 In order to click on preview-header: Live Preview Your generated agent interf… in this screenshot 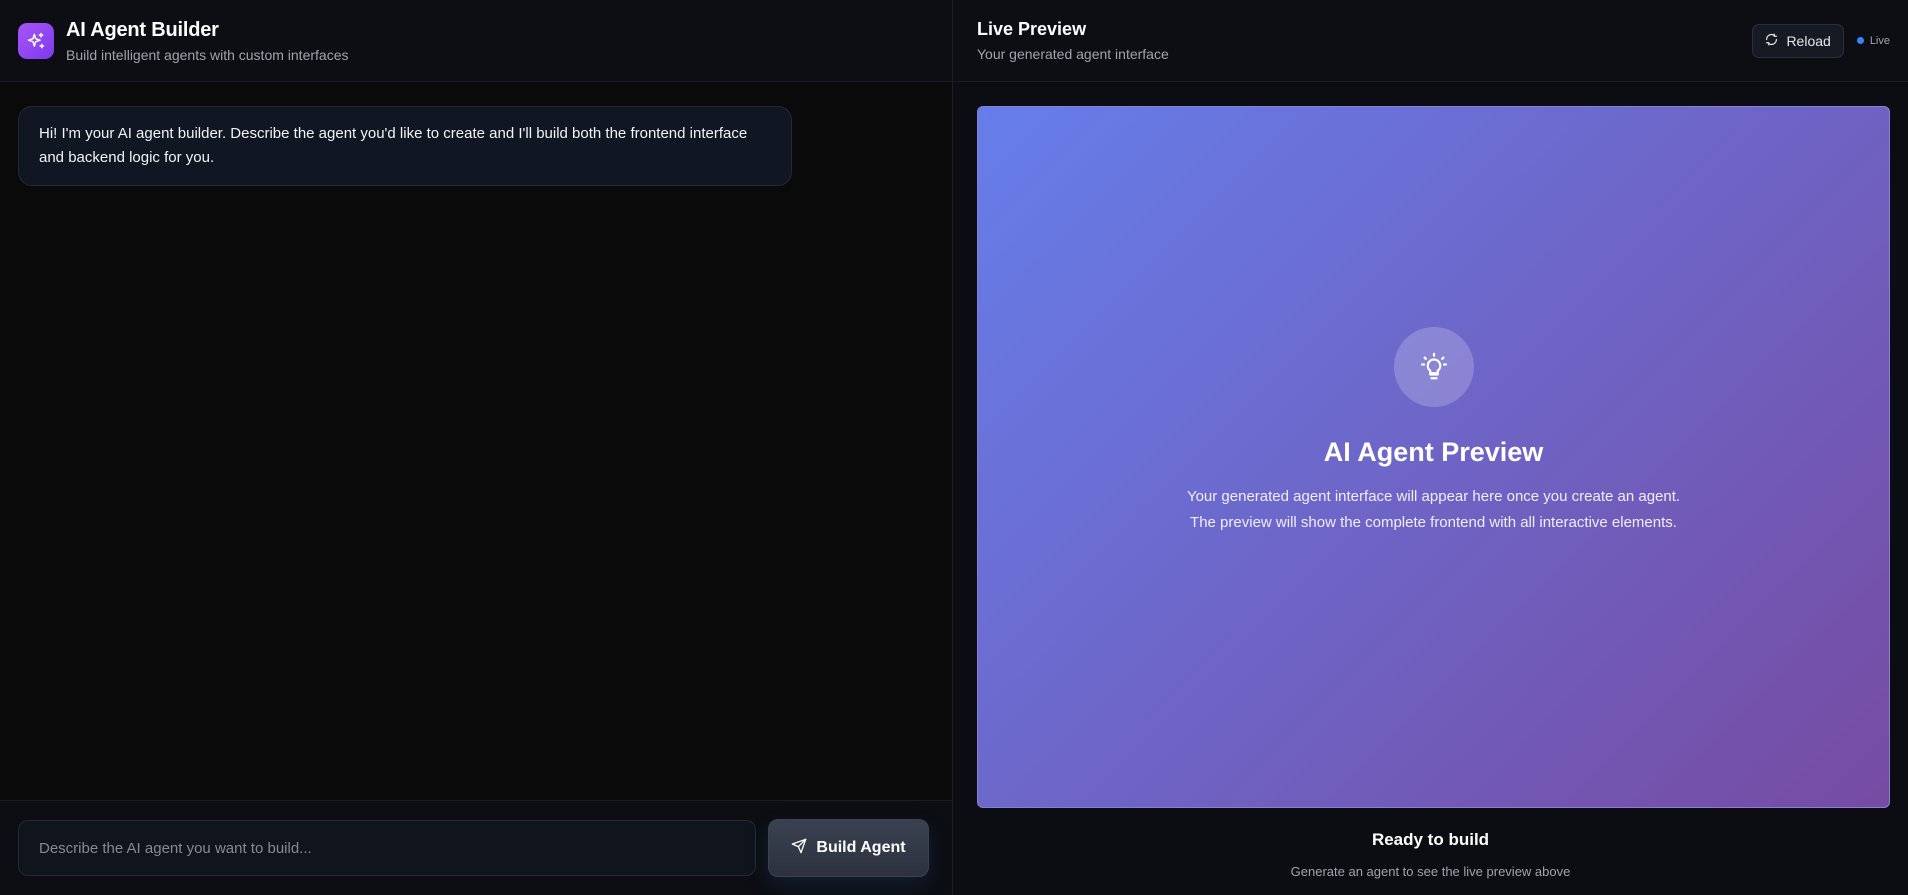, I will do `click(1430, 41)`.